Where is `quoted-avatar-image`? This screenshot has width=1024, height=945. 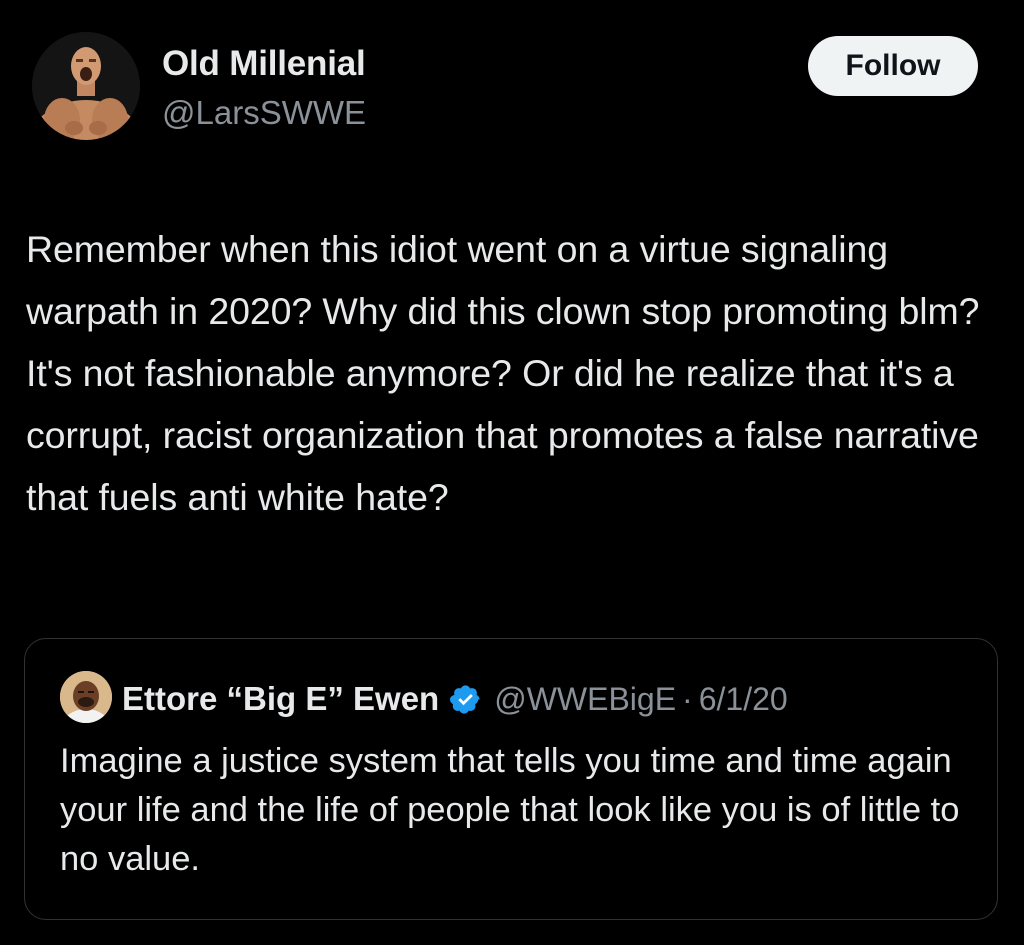
quoted-avatar-image is located at coordinates (86, 697).